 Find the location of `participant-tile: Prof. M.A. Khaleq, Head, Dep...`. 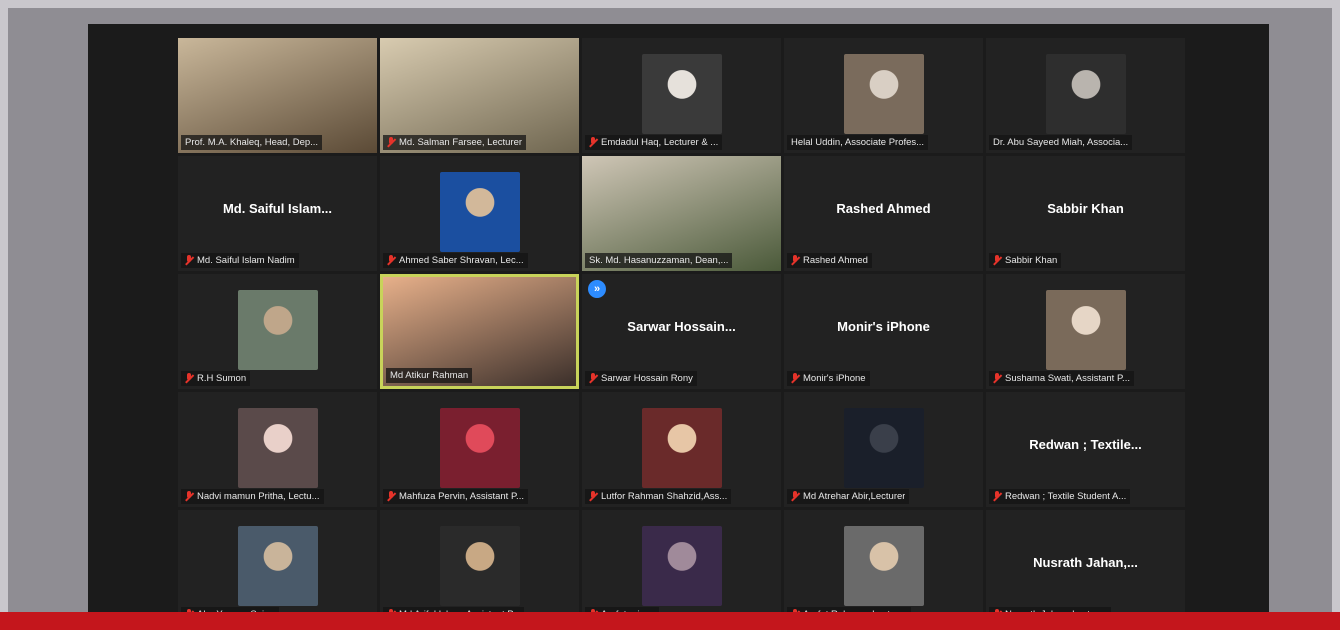

participant-tile: Prof. M.A. Khaleq, Head, Dep... is located at coordinates (277, 95).